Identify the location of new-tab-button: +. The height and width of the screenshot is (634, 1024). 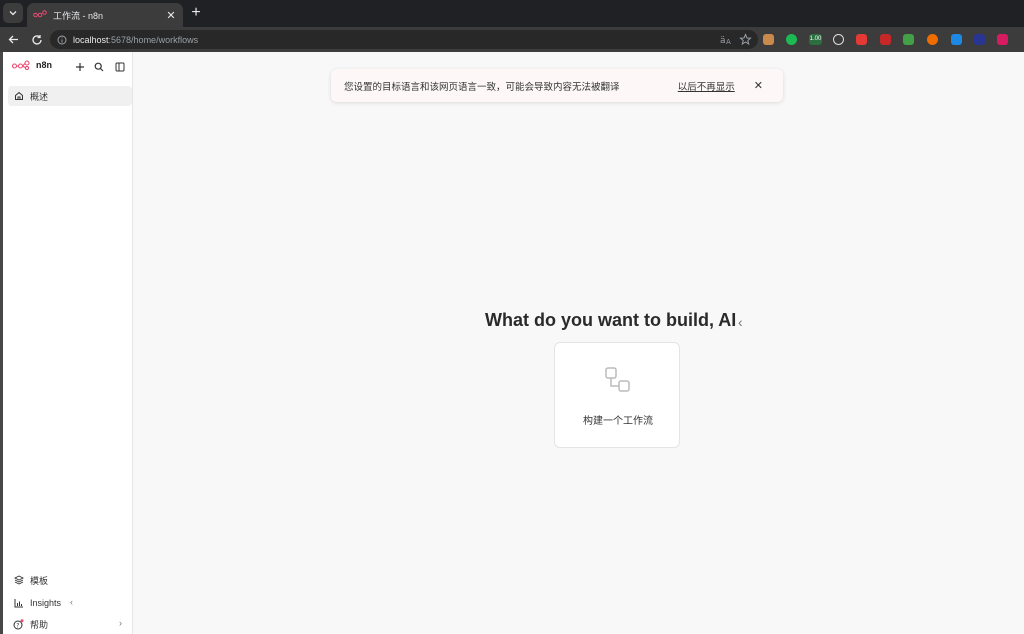
(196, 13).